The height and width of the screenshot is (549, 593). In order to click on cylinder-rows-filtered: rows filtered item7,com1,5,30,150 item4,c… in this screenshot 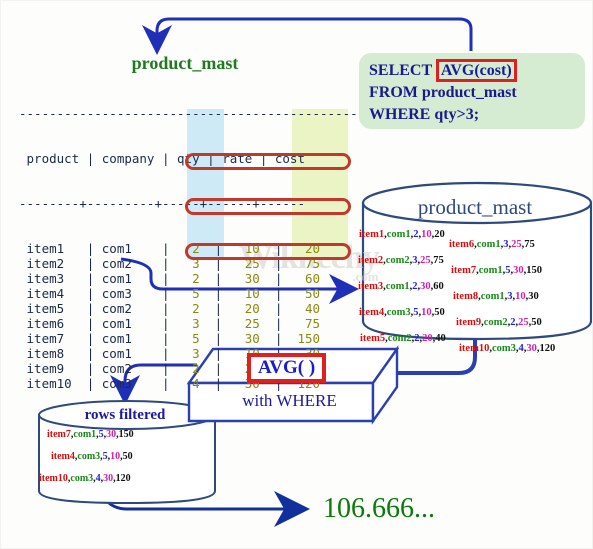, I will do `click(125, 453)`.